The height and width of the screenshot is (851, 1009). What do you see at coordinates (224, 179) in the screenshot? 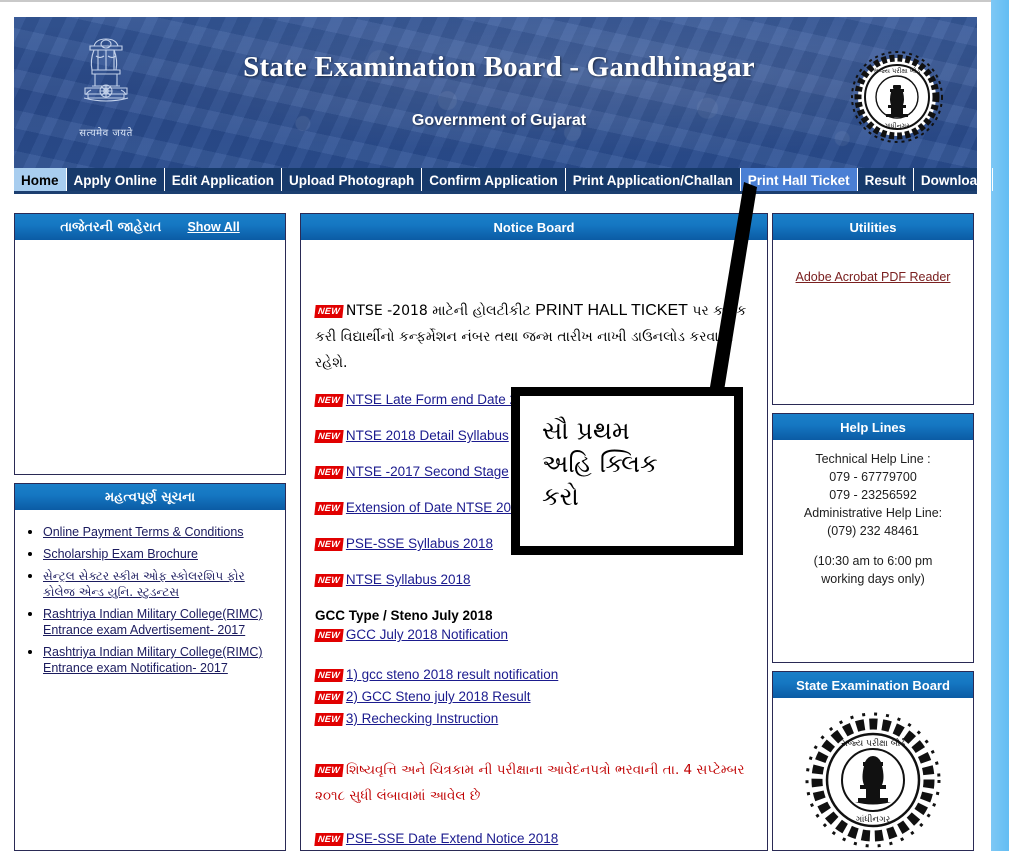
I see `nav-item-edit-application: Edit Application` at bounding box center [224, 179].